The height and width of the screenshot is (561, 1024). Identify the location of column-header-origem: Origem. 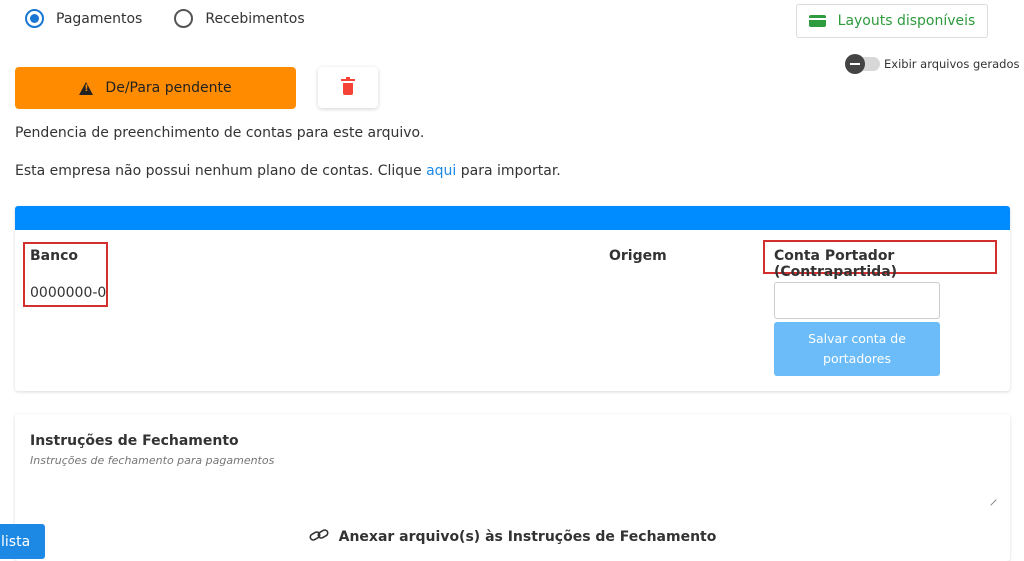
(638, 256).